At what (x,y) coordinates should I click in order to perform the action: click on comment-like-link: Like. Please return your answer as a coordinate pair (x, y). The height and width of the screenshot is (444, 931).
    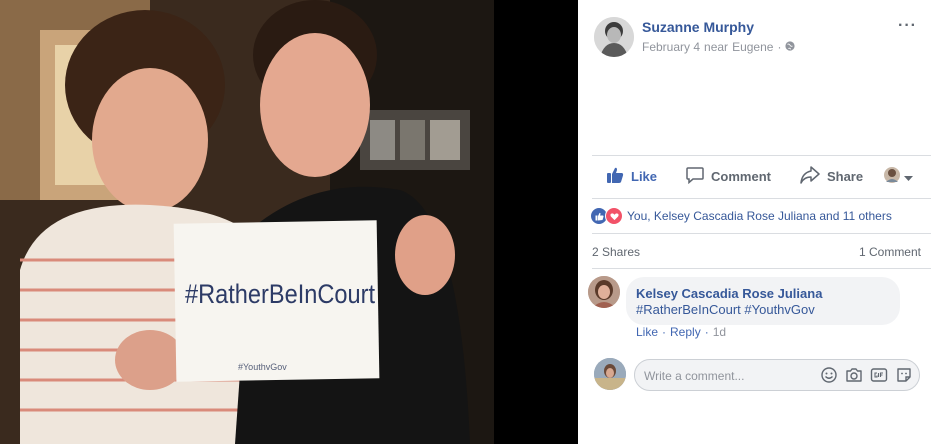
    Looking at the image, I should click on (647, 332).